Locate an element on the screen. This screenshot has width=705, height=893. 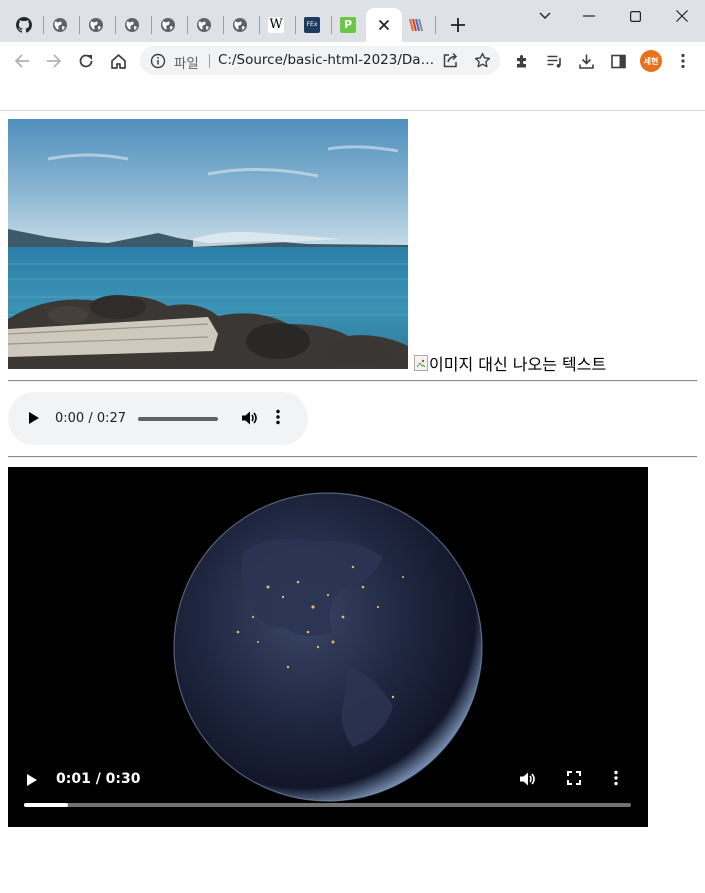
tab-wikipedia: W is located at coordinates (276, 25).